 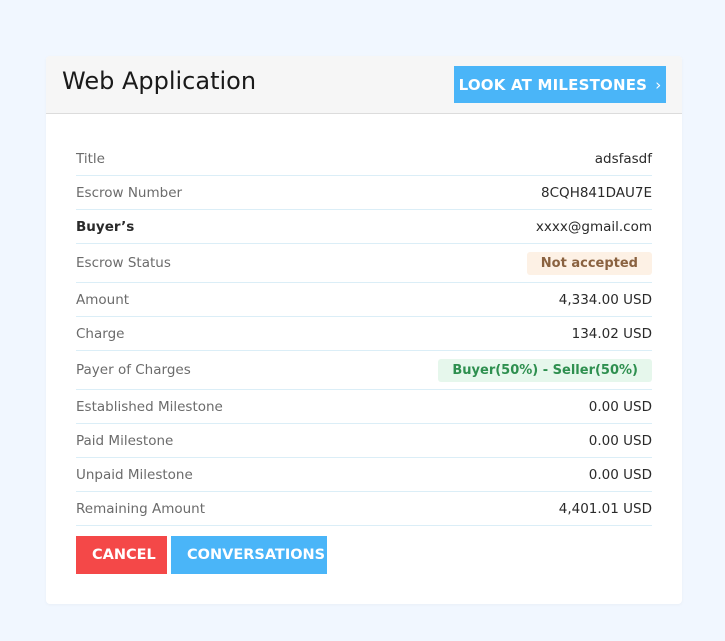 I want to click on card-header: Web Application LOOK AT MILESTONES ›, so click(x=364, y=85).